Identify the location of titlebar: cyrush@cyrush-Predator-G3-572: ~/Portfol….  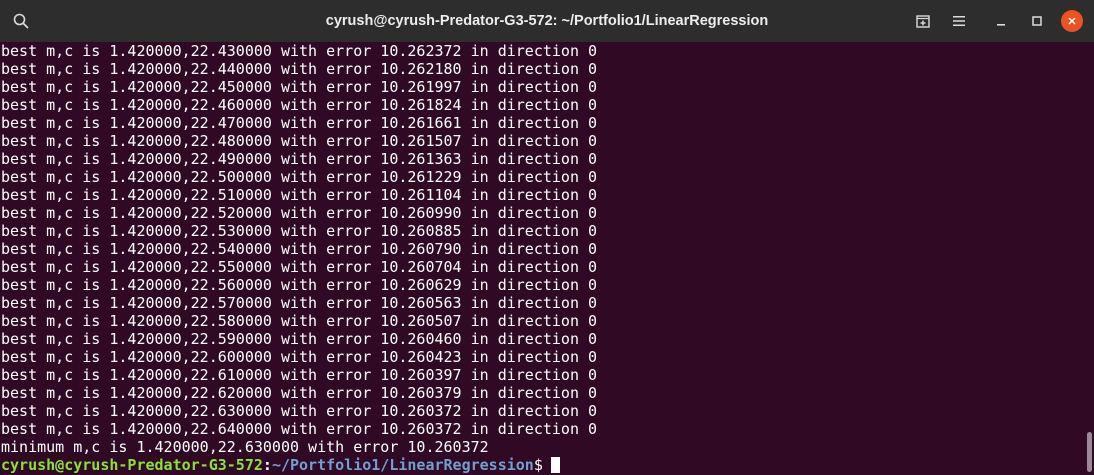
(547, 21).